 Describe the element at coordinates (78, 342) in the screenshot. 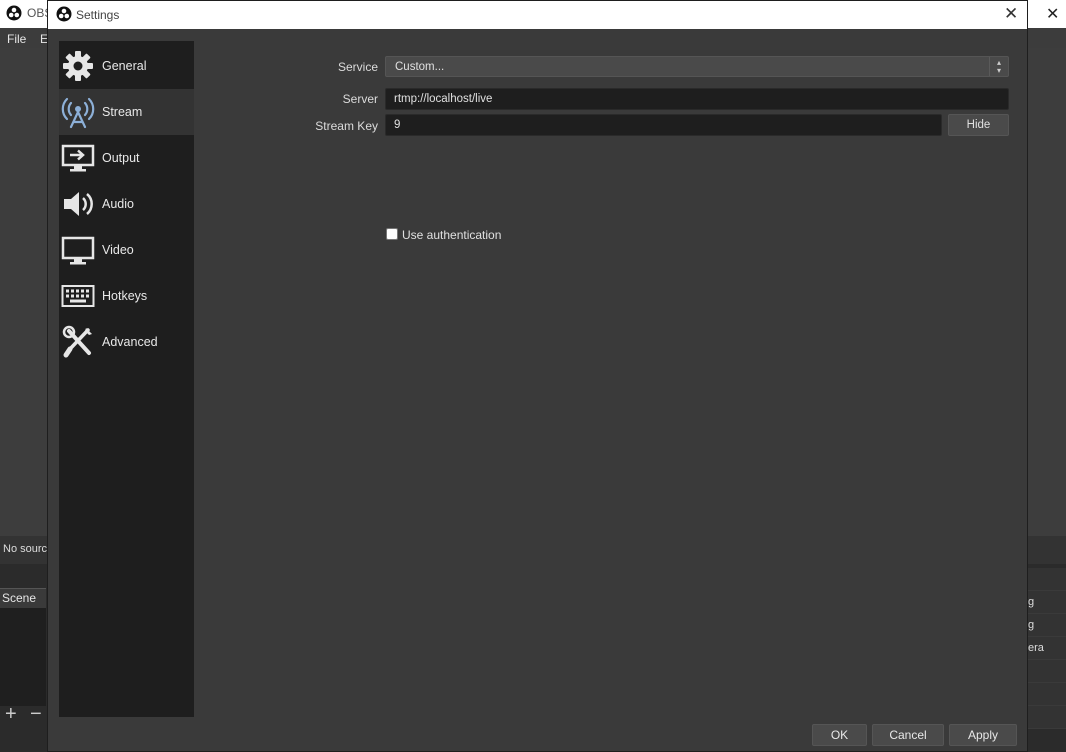

I see `tools-icon` at that location.